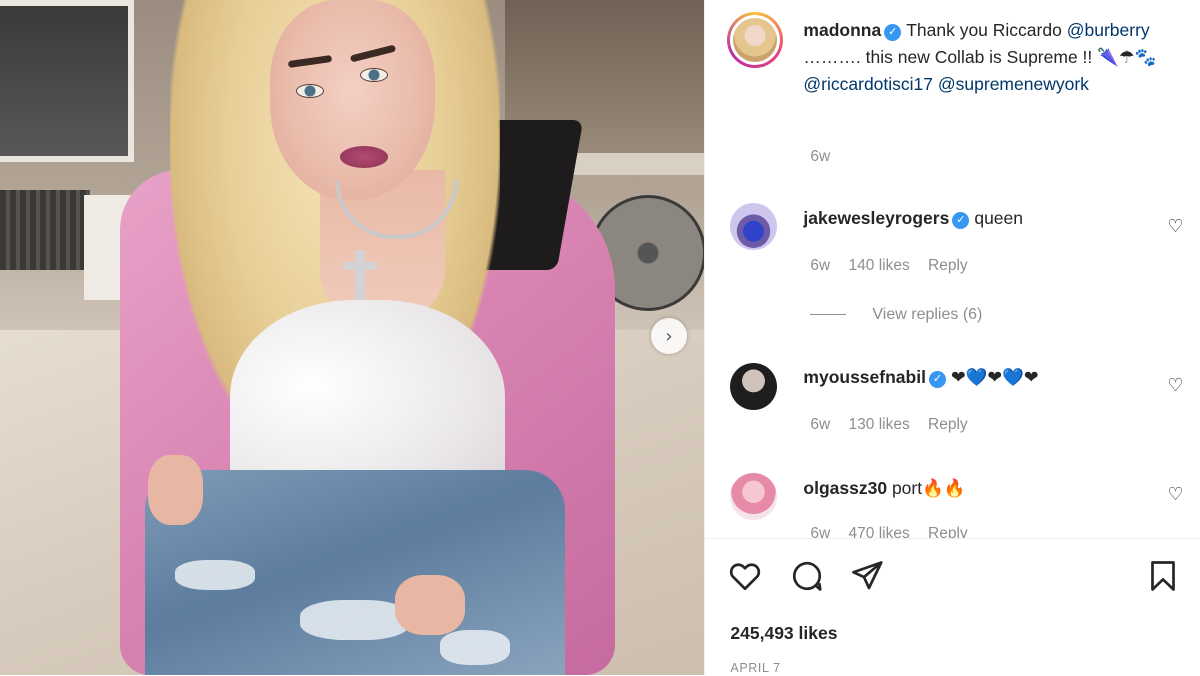 The width and height of the screenshot is (1200, 676). I want to click on view-replies-button: View replies (6), so click(896, 315).